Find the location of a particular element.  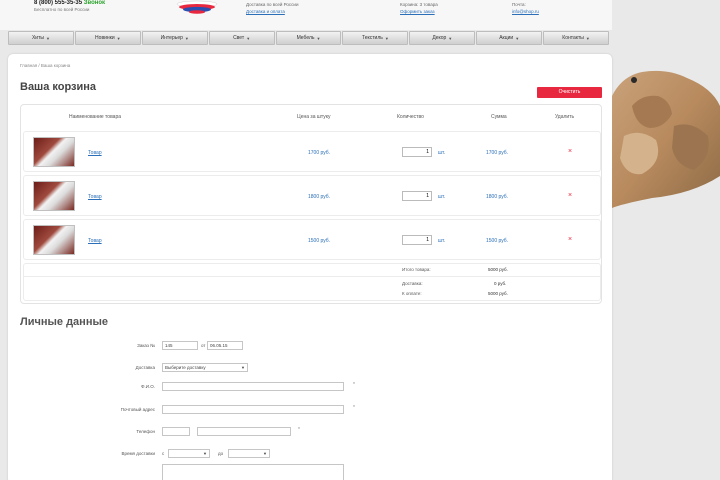

time-from-label: с is located at coordinates (163, 453).